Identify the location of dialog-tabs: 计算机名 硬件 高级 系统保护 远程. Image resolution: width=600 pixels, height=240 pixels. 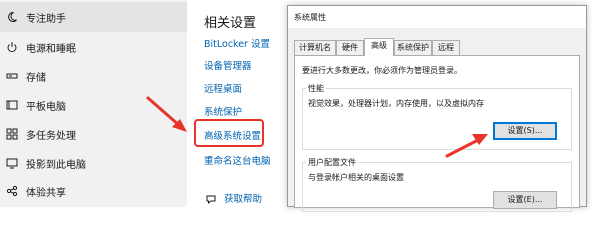
(437, 47).